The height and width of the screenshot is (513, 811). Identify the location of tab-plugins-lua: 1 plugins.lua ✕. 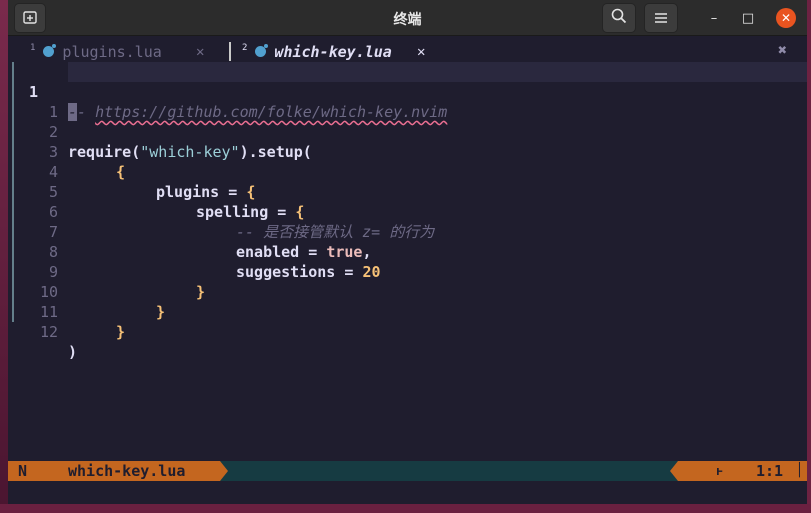
(118, 51).